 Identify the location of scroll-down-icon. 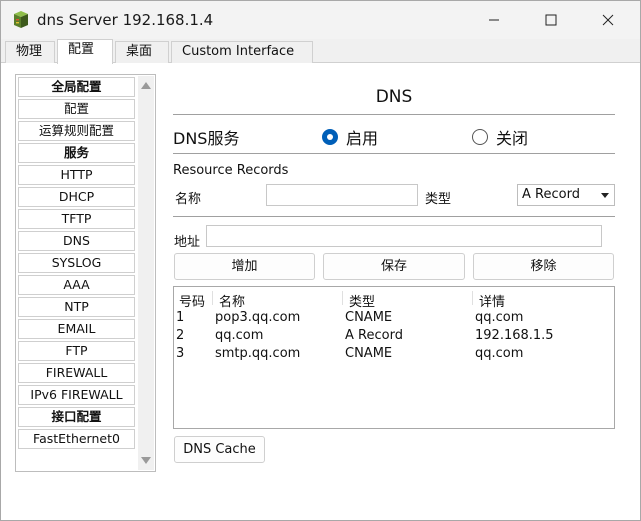
(146, 460).